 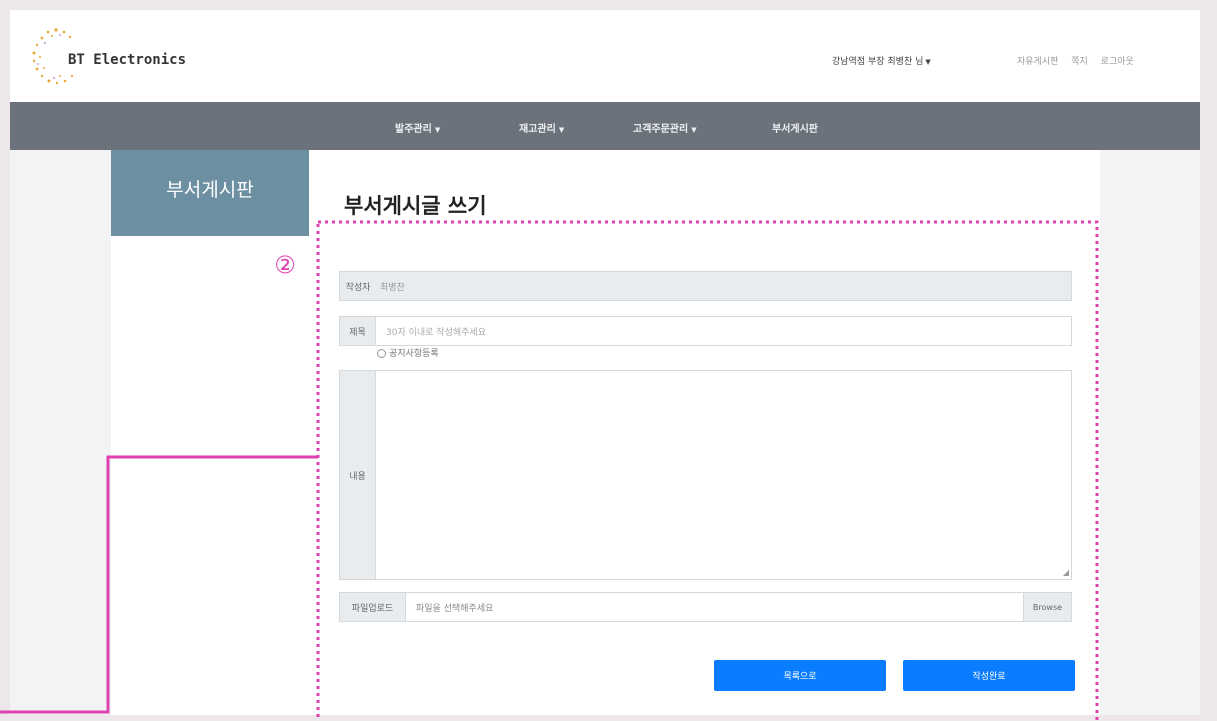 I want to click on resize-grip-icon: ◢, so click(x=1066, y=573).